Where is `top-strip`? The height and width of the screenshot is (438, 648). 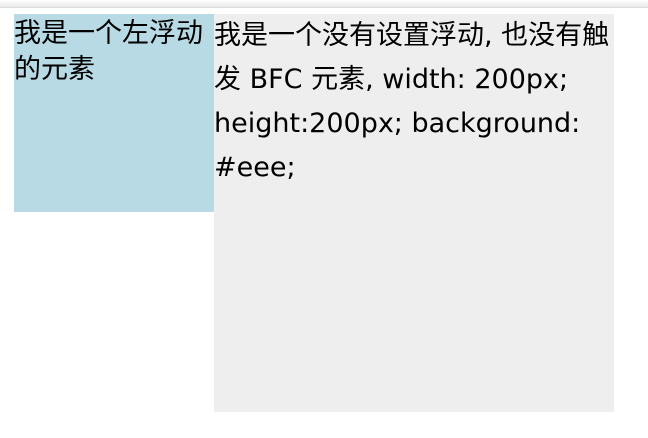 top-strip is located at coordinates (324, 4).